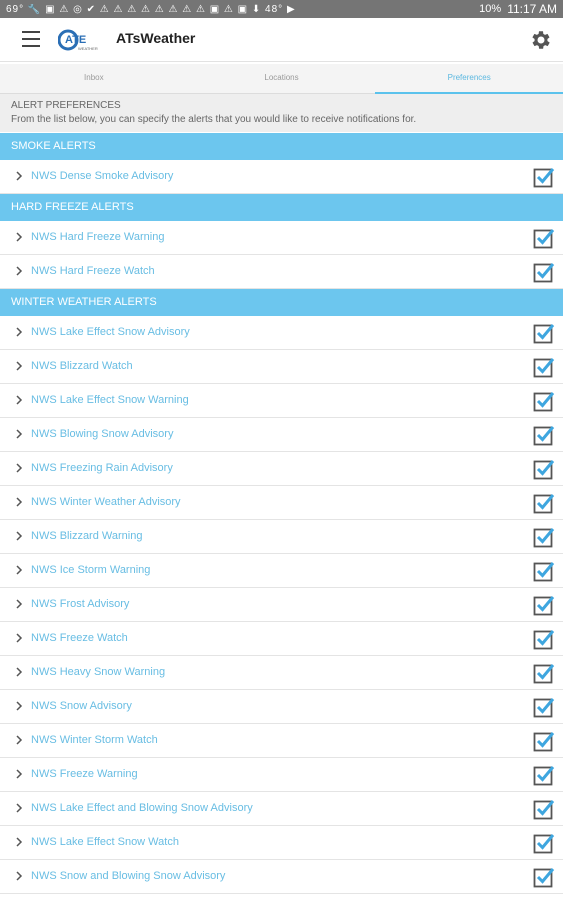  Describe the element at coordinates (281, 401) in the screenshot. I see `alert-row: NWS Lake Effect Snow Warning` at that location.